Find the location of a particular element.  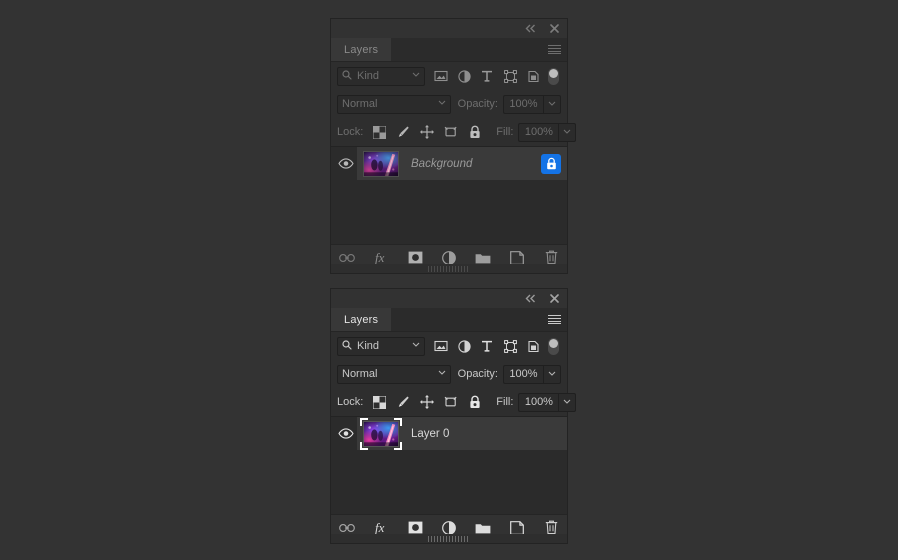

layer-name: Background is located at coordinates (476, 164).